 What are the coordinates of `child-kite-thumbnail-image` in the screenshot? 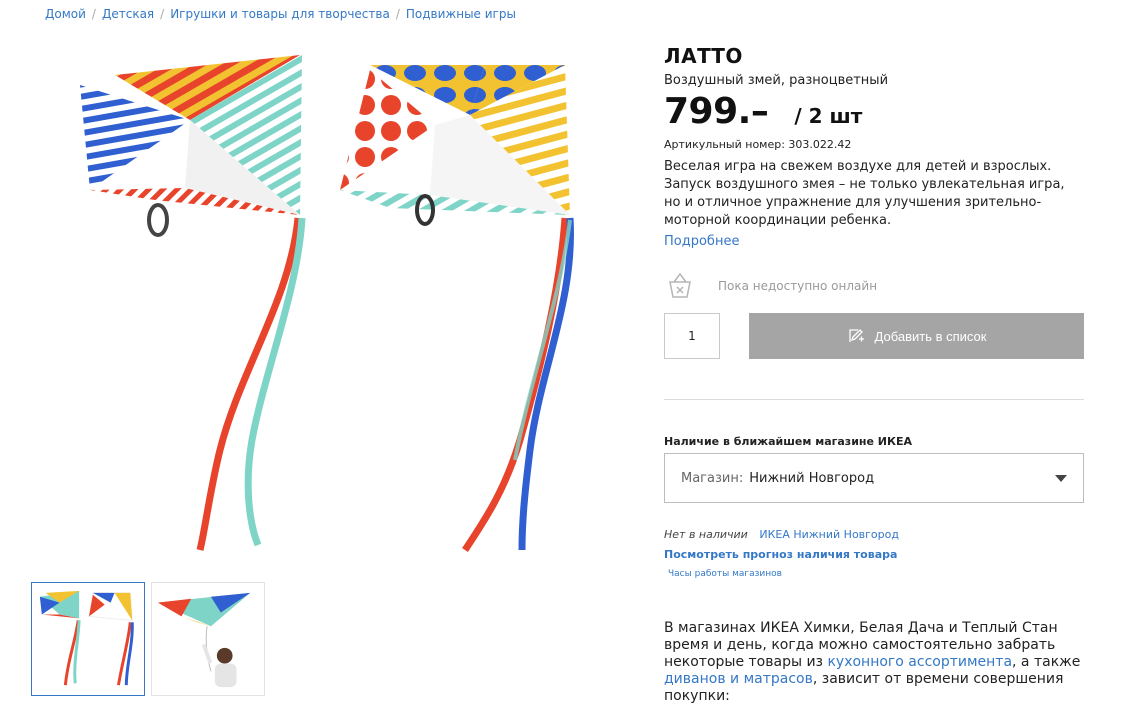 It's located at (208, 639).